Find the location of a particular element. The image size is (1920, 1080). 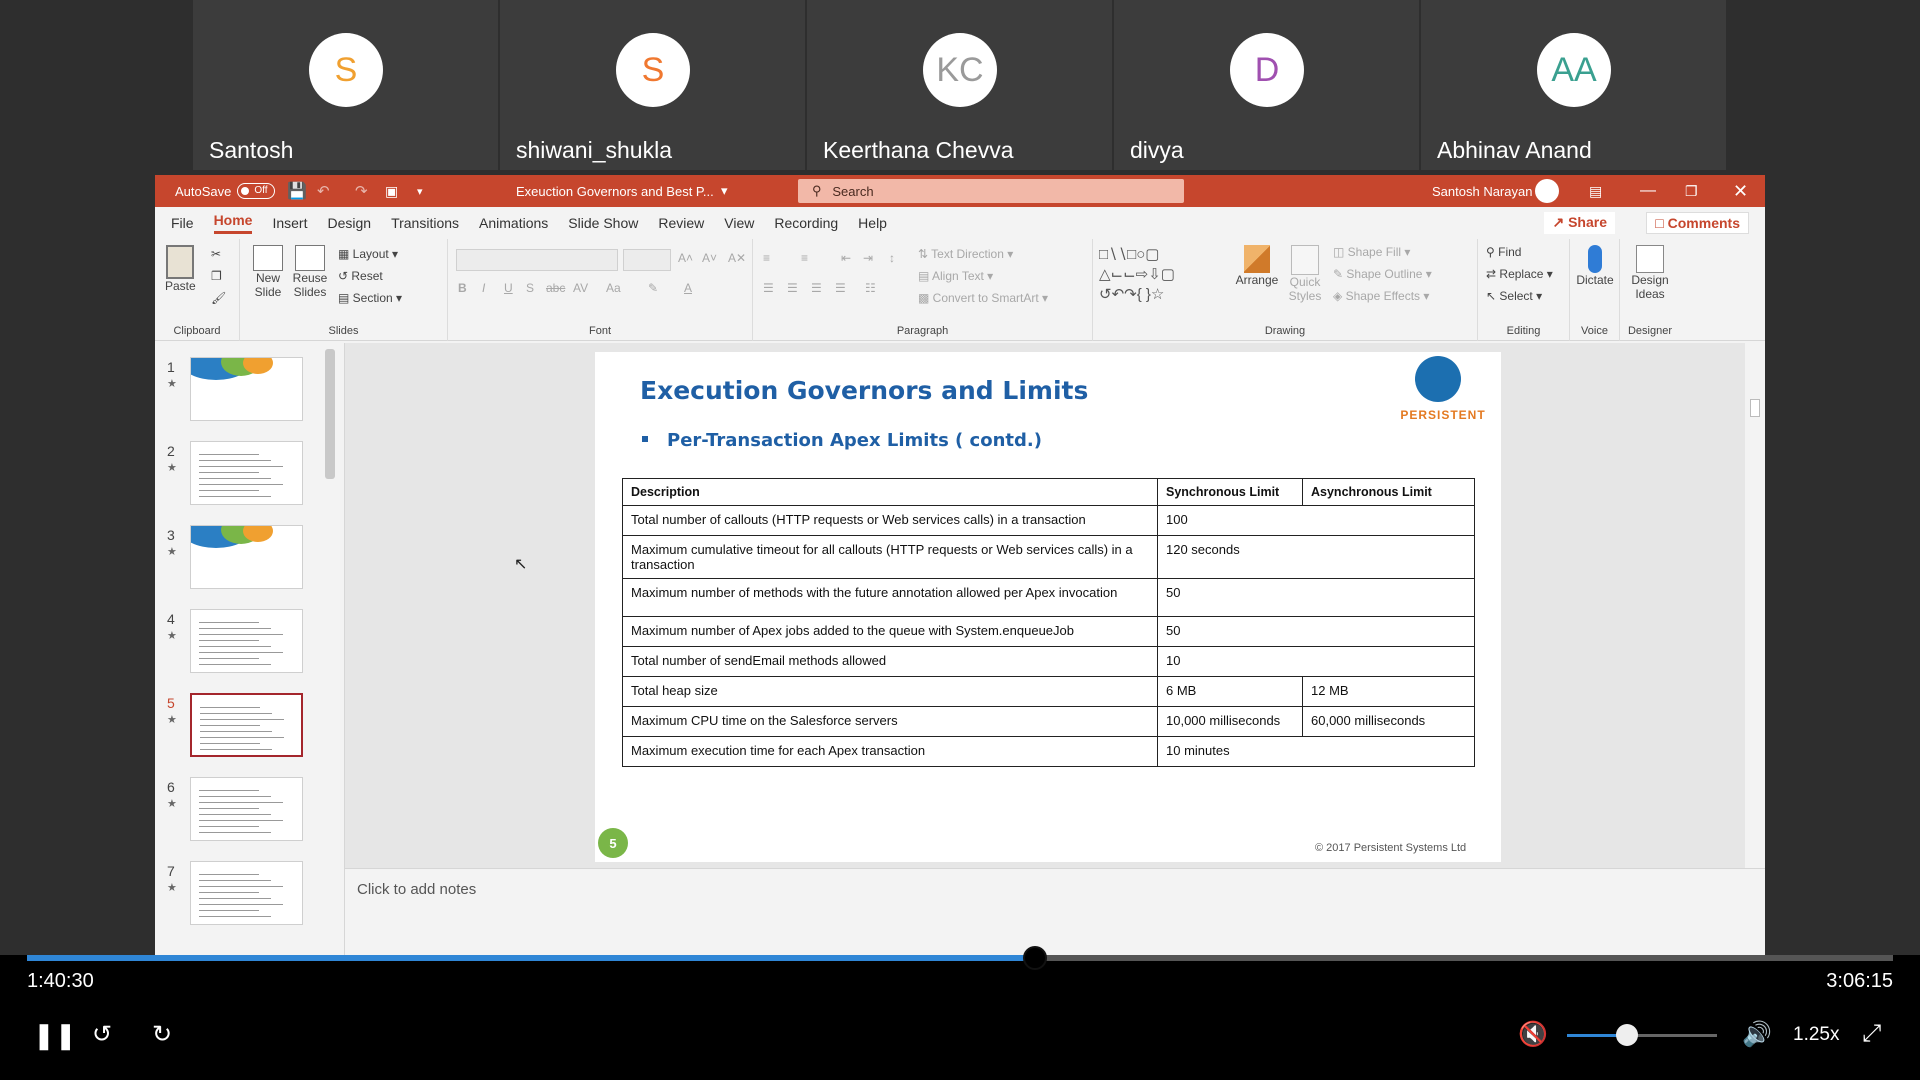

layout-button: ▦ Layout ▾ is located at coordinates (368, 254).